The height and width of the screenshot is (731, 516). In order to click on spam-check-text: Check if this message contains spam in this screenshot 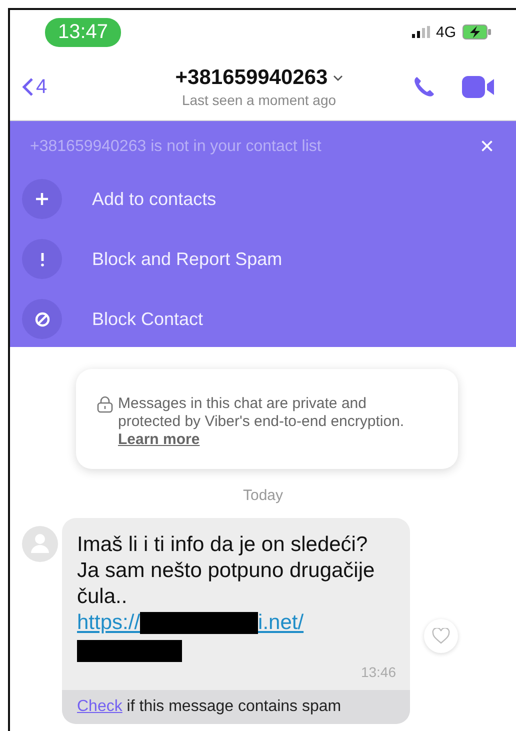, I will do `click(209, 706)`.